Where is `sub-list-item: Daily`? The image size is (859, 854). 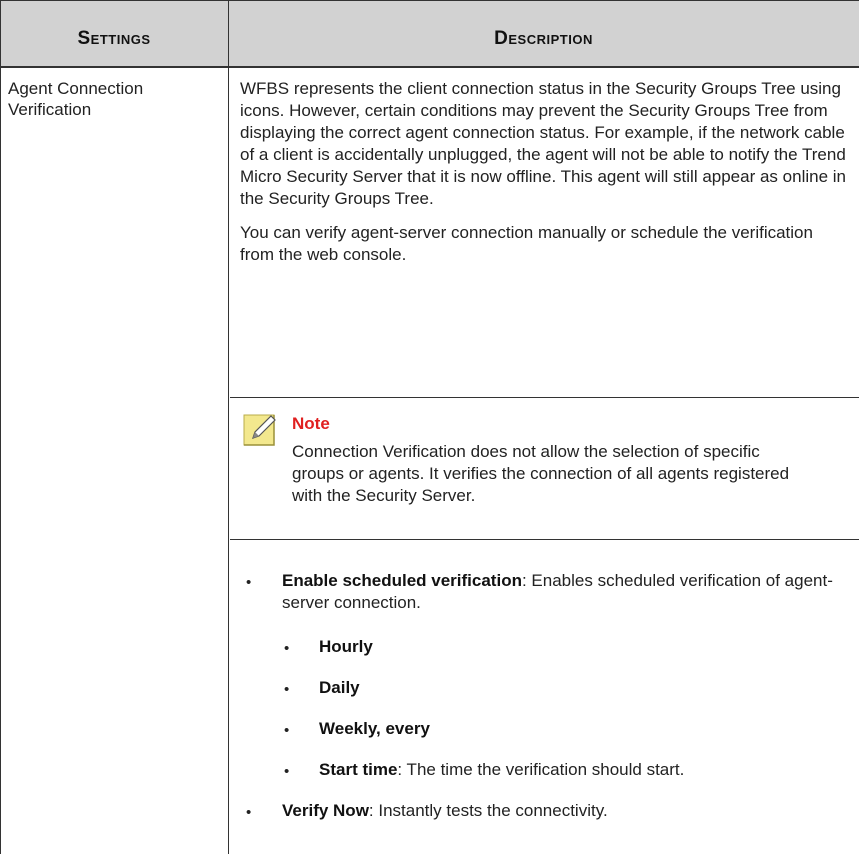 sub-list-item: Daily is located at coordinates (339, 688).